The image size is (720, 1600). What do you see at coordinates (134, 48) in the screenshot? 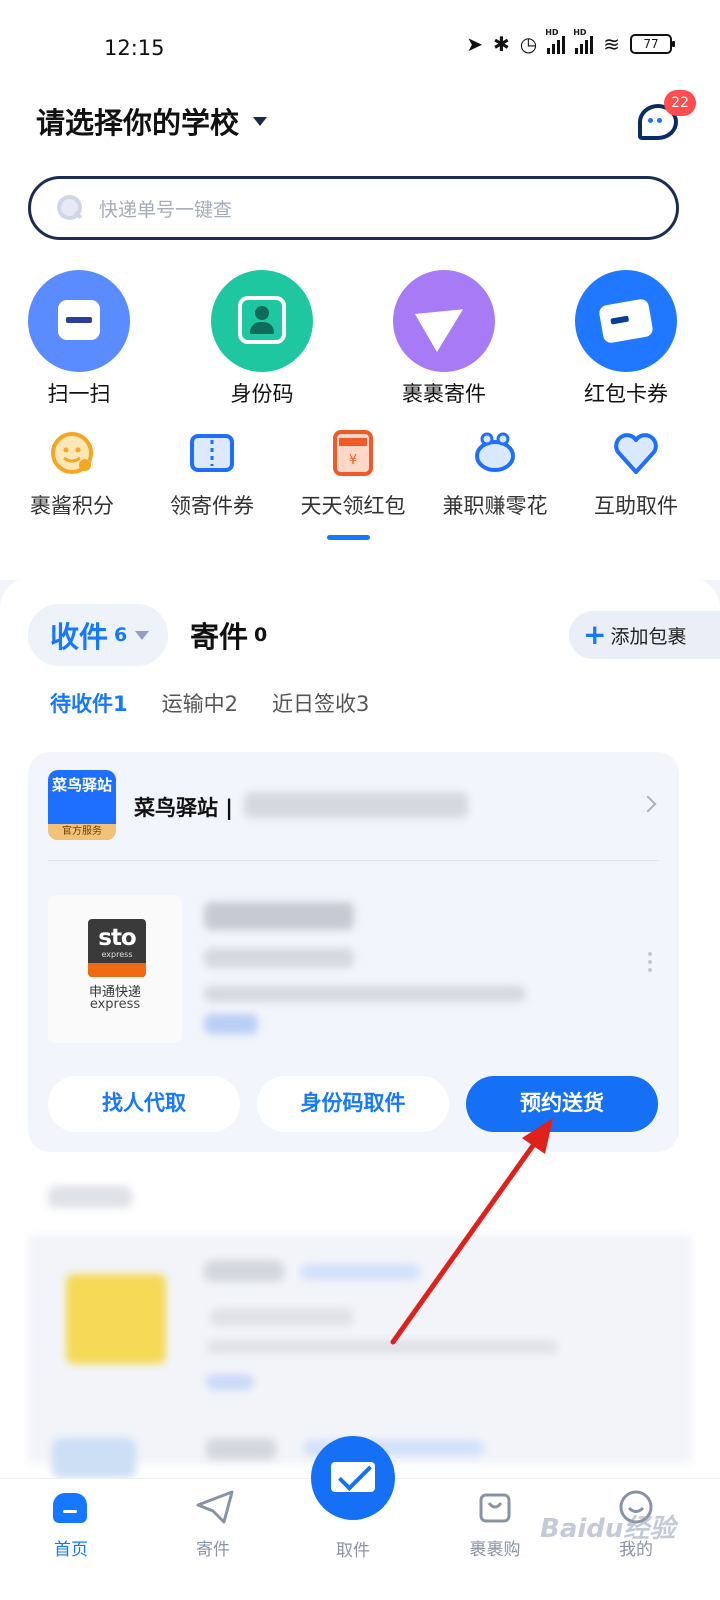
I see `status-time: 12:15` at bounding box center [134, 48].